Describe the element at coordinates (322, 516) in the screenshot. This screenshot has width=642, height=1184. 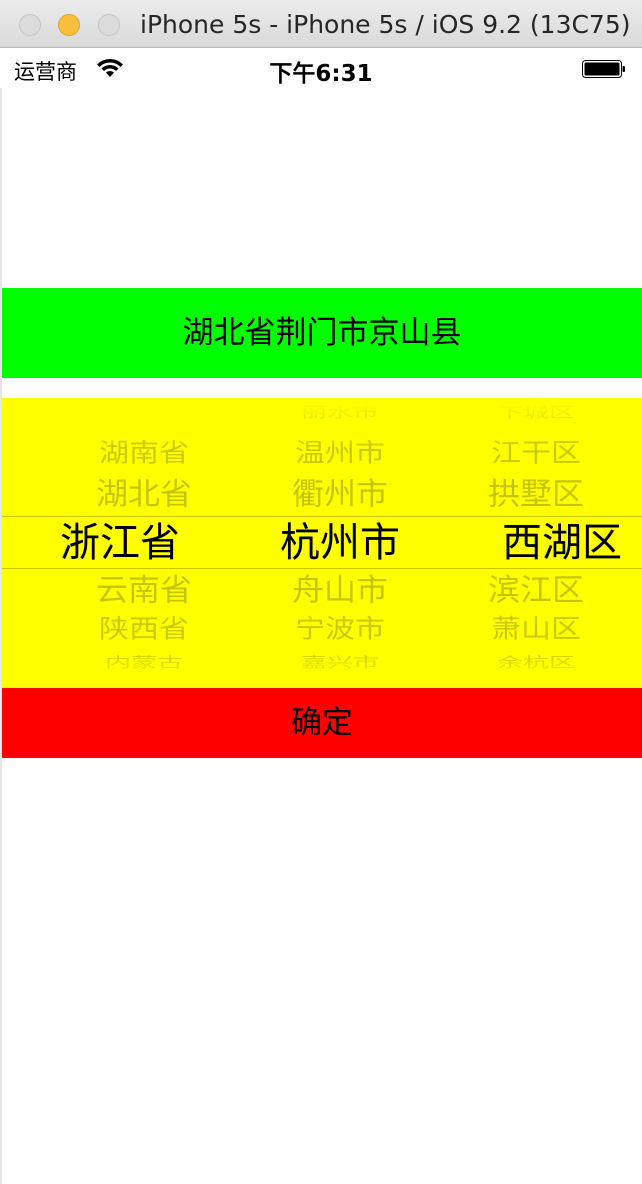
I see `selection-indicator-top` at that location.